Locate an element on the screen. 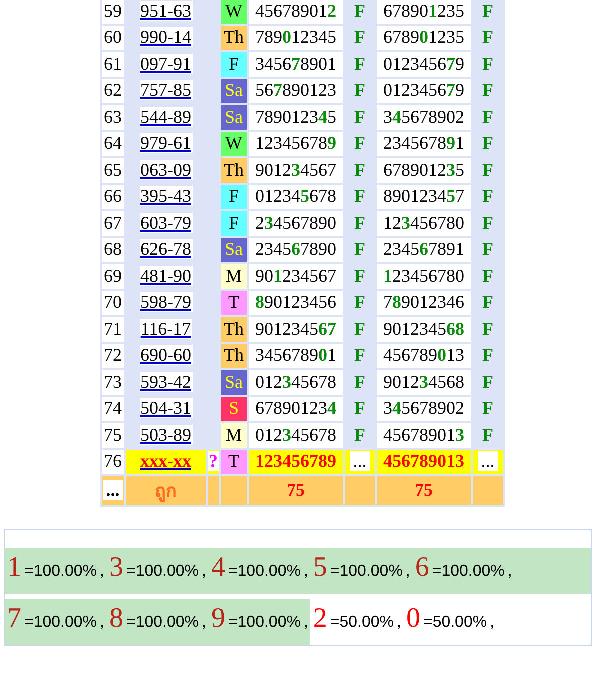 The width and height of the screenshot is (605, 679). digit-stat: 6=100.00% , is located at coordinates (501, 571).